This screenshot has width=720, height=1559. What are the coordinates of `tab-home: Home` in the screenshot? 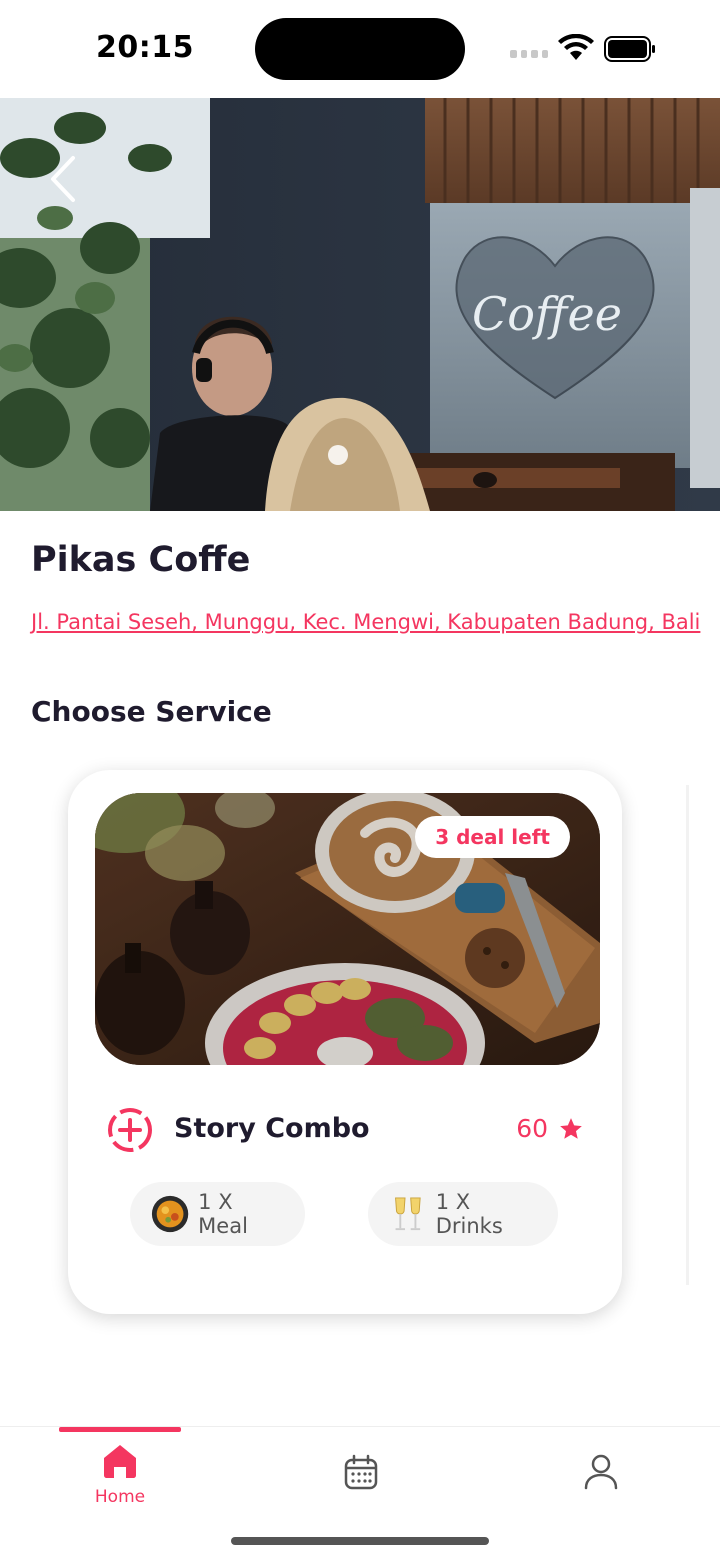 It's located at (120, 1477).